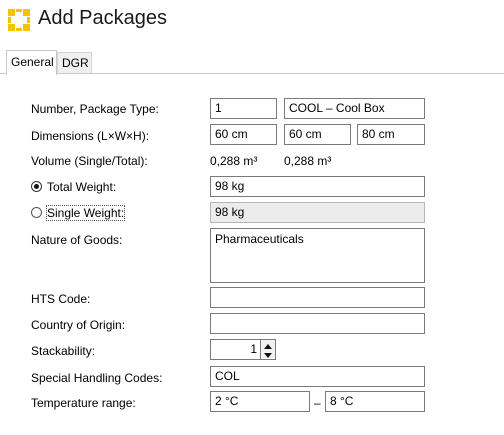 The height and width of the screenshot is (435, 504). I want to click on number-package-type-label: Number, Package Type:, so click(95, 109).